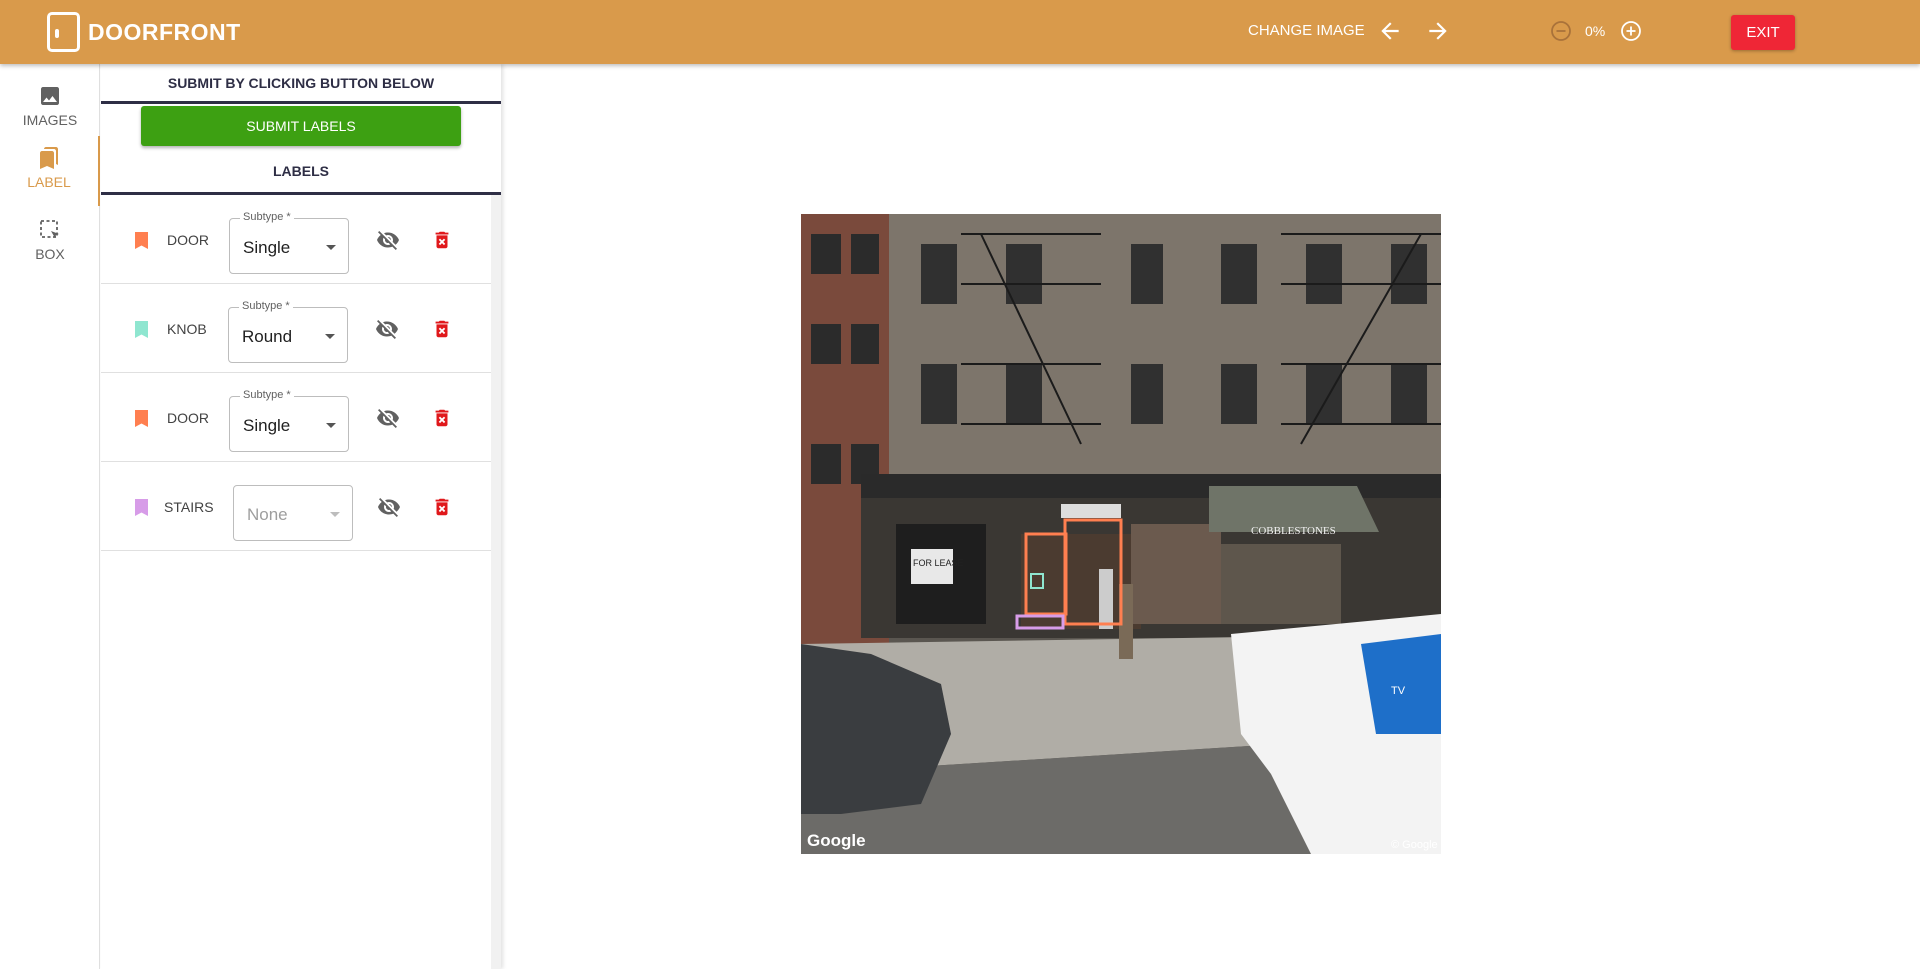 The width and height of the screenshot is (1920, 969). What do you see at coordinates (1561, 31) in the screenshot?
I see `zoom-out-icon` at bounding box center [1561, 31].